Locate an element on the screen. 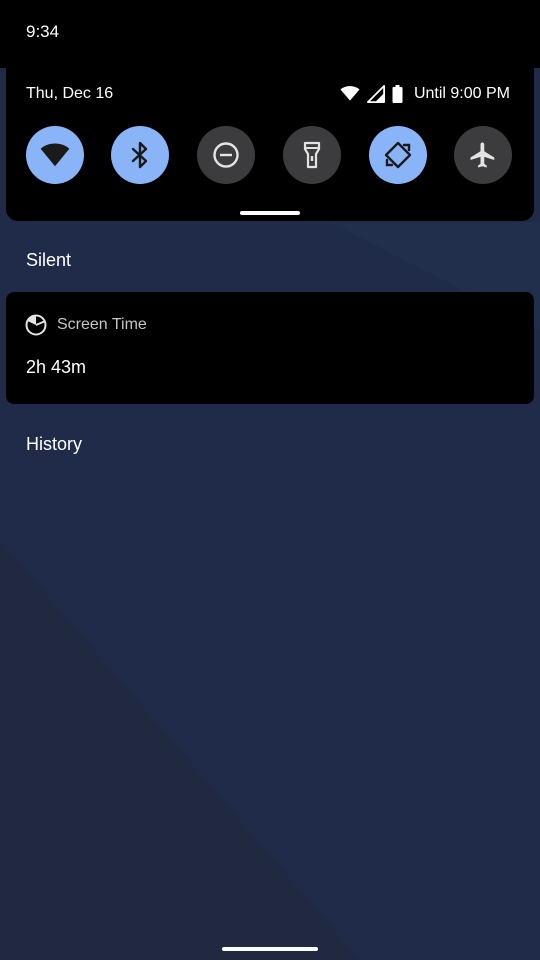  gesture-nav-handle is located at coordinates (270, 949).